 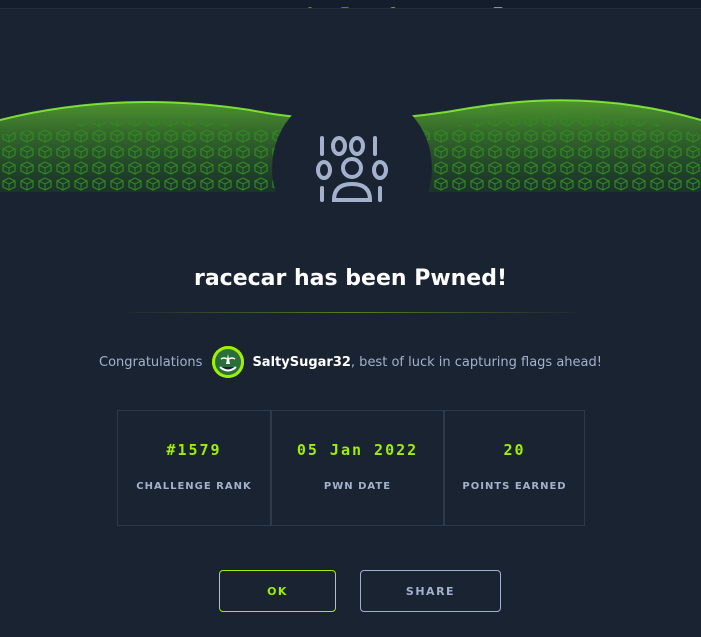 What do you see at coordinates (350, 8) in the screenshot?
I see `top-strip` at bounding box center [350, 8].